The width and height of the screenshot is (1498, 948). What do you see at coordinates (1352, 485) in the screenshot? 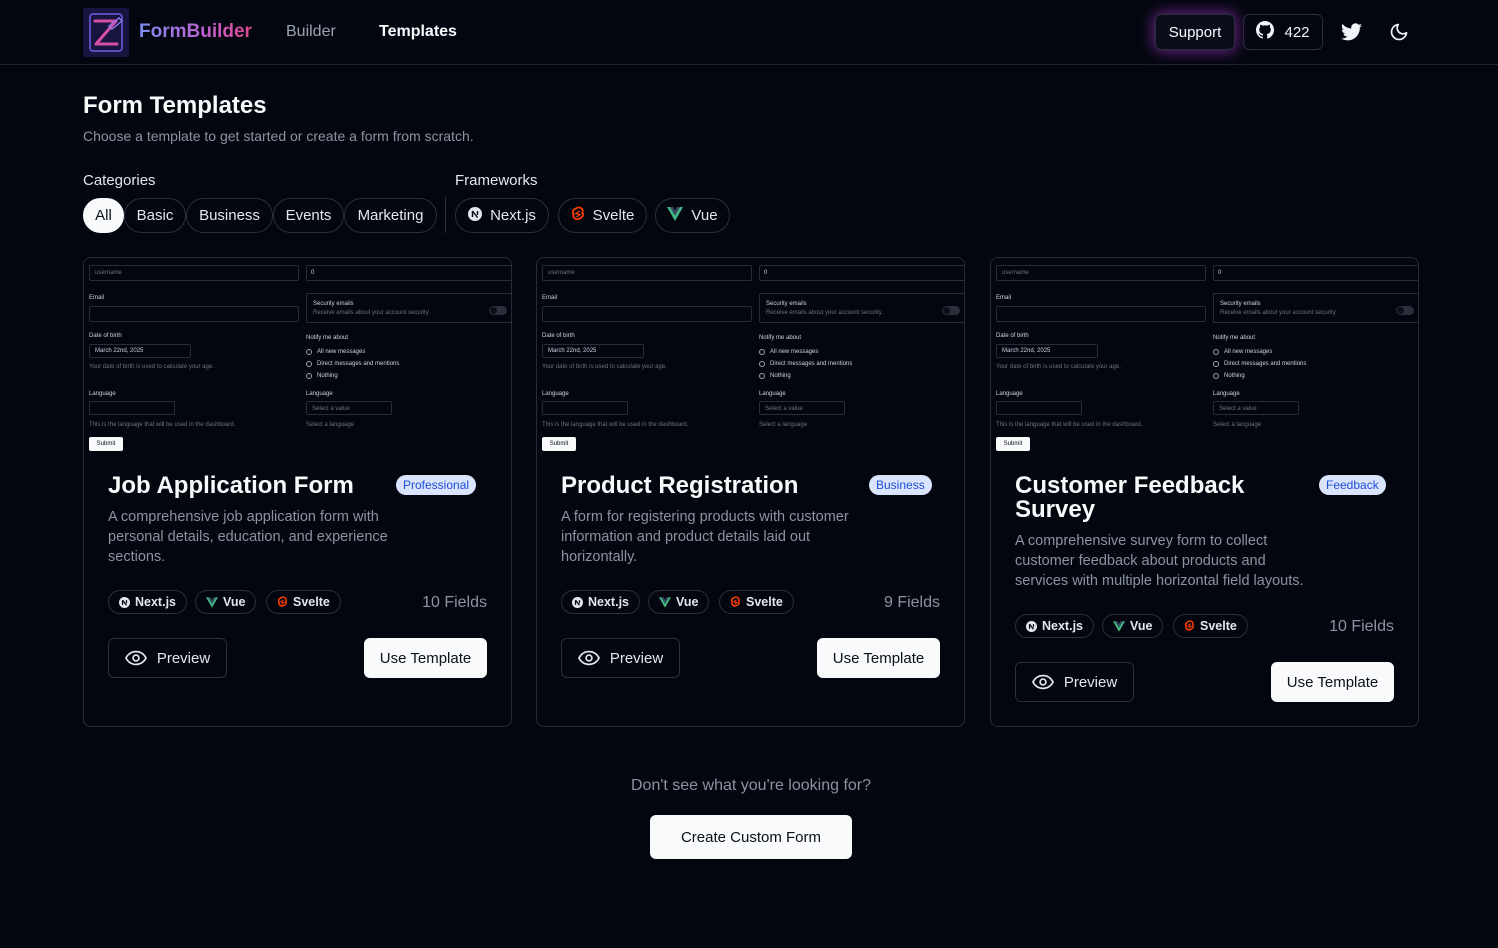
I see `category-badge: Feedback` at bounding box center [1352, 485].